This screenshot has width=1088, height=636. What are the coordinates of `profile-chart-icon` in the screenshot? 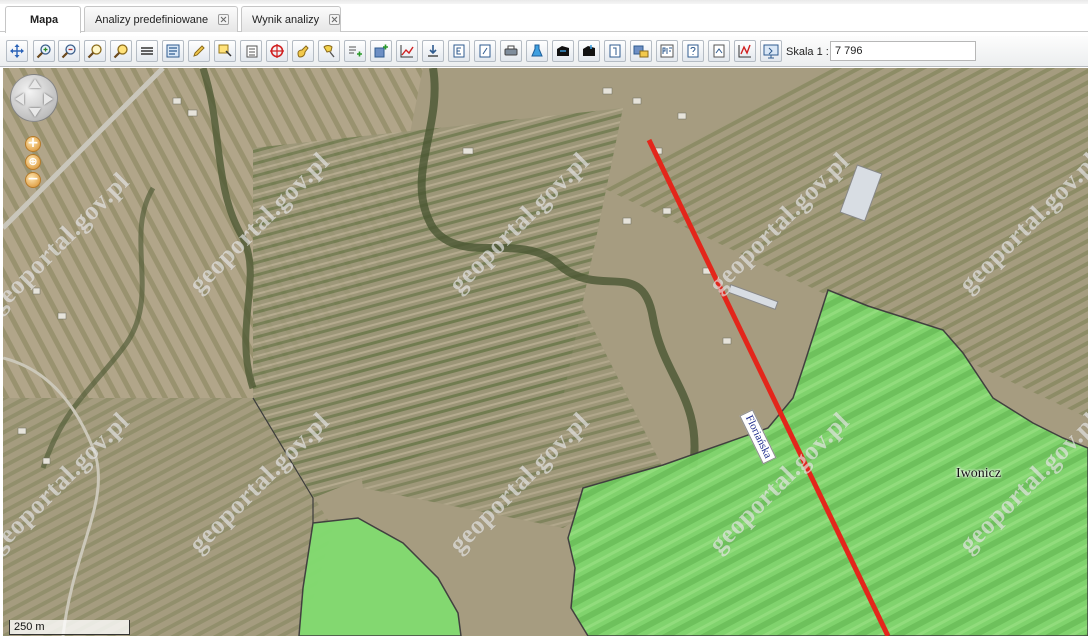 It's located at (407, 51).